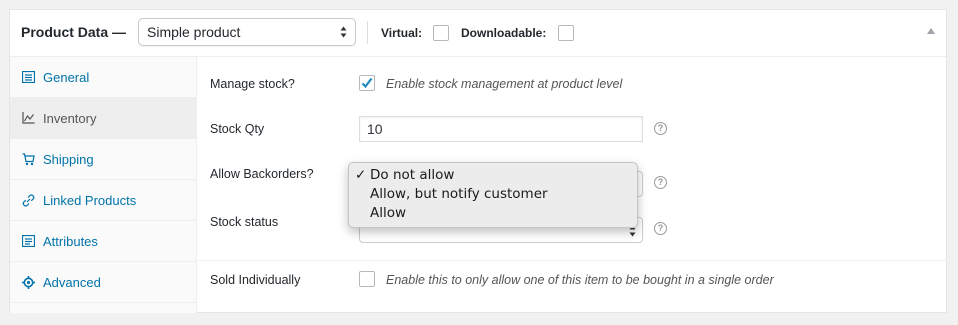  Describe the element at coordinates (504, 33) in the screenshot. I see `downloadable-label: Downloadable:` at that location.